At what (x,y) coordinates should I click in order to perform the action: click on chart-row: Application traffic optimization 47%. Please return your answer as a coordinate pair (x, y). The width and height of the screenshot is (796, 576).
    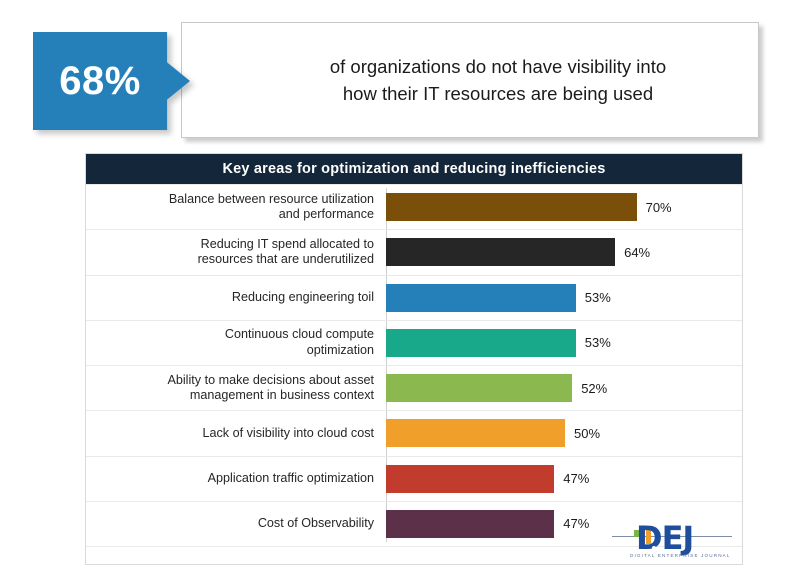
    Looking at the image, I should click on (414, 479).